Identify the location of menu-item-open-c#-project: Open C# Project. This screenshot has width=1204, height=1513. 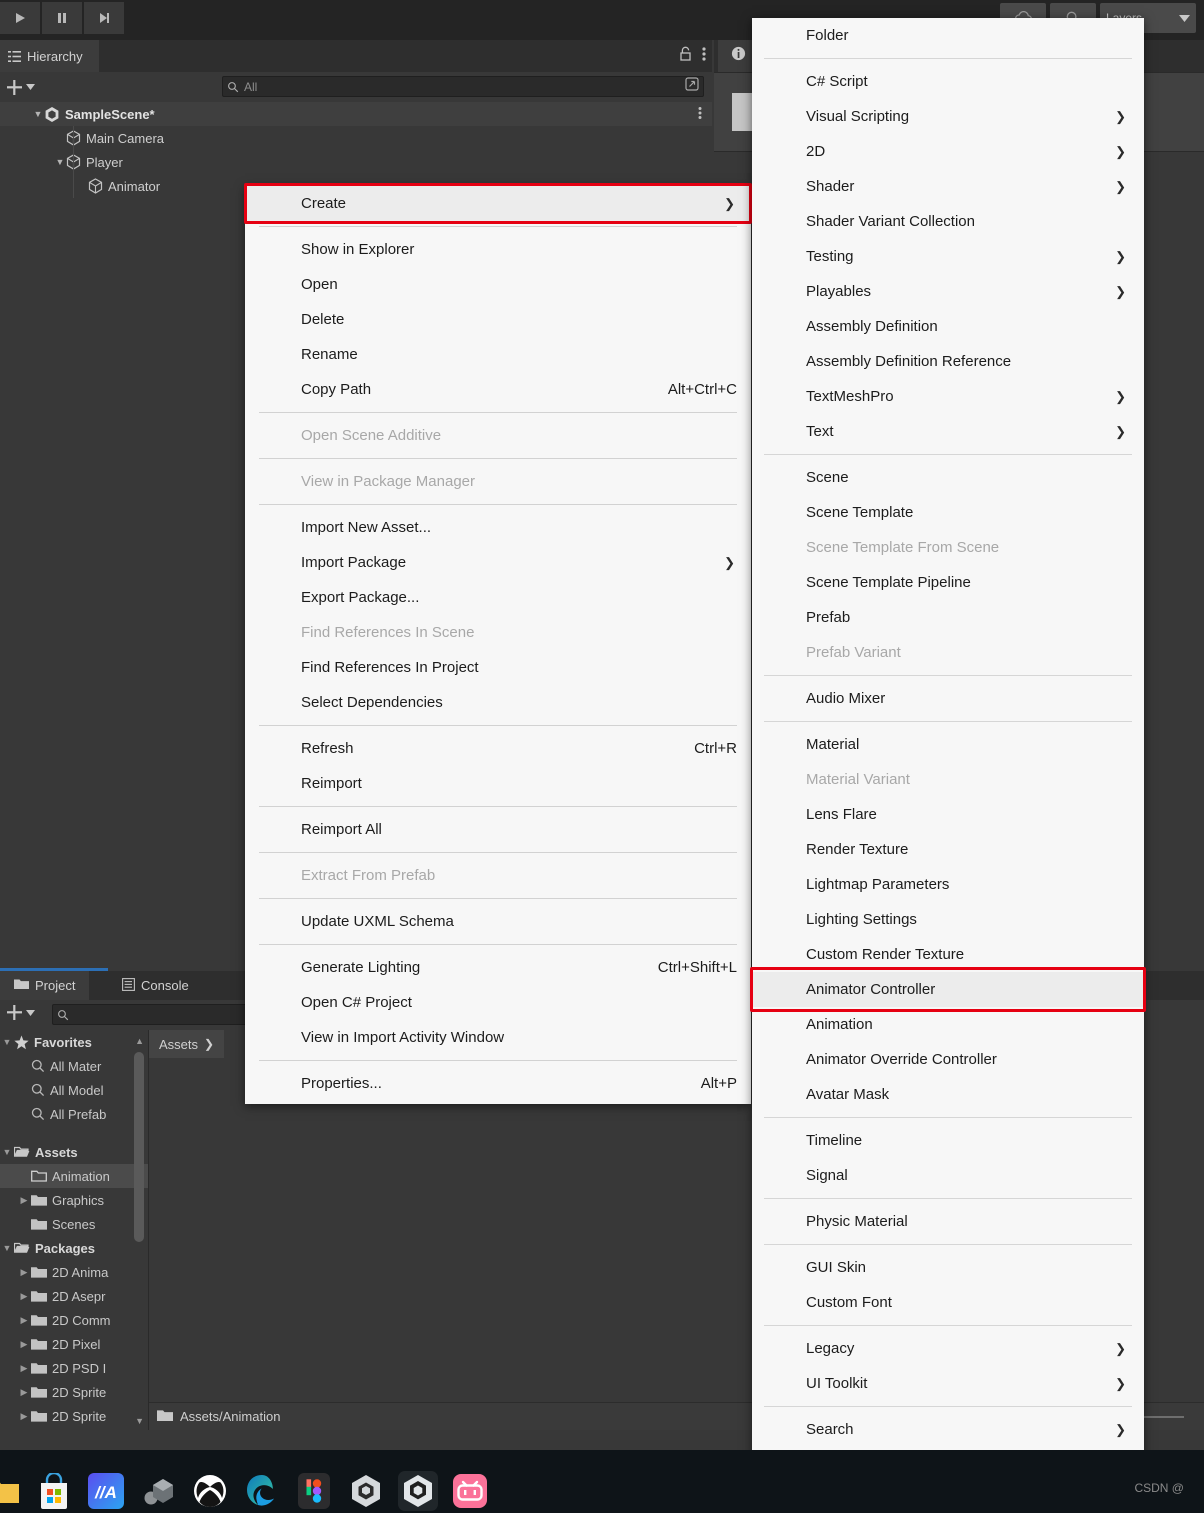
(498, 1002).